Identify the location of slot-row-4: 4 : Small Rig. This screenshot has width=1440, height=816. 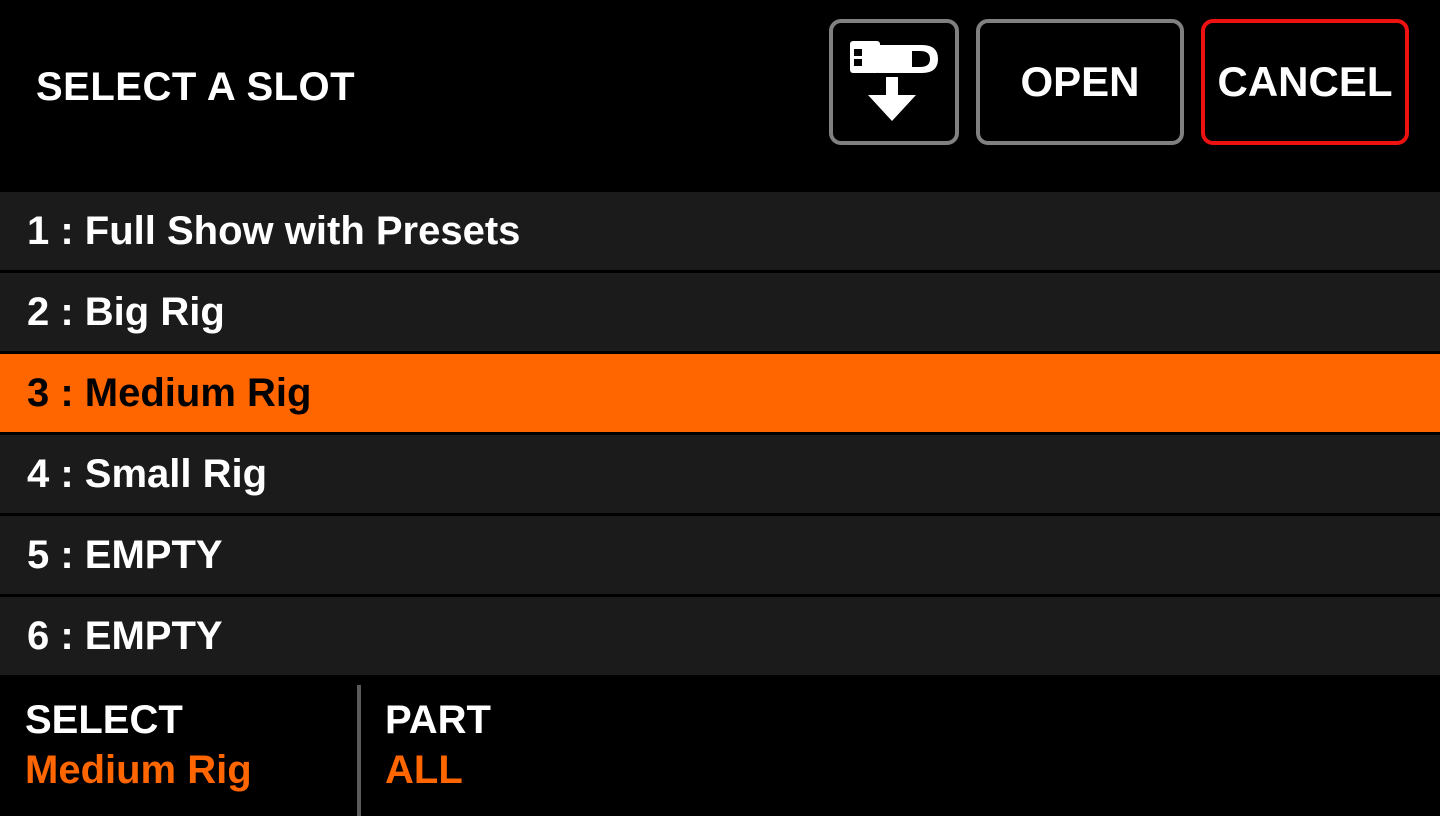
(720, 474).